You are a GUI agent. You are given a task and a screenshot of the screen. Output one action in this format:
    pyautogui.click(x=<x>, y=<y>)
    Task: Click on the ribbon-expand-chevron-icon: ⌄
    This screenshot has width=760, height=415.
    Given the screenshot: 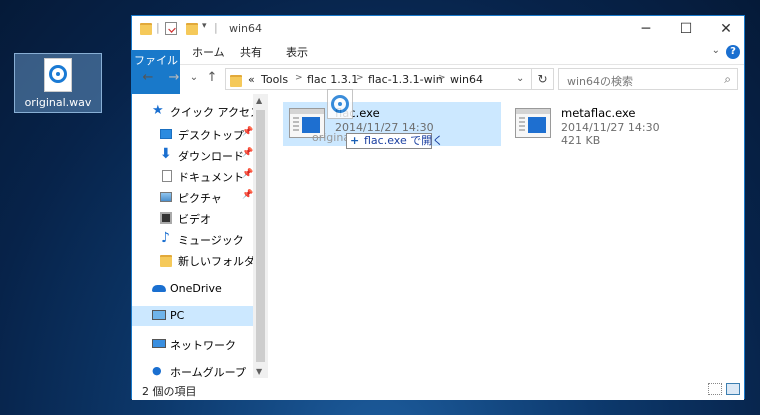 What is the action you would take?
    pyautogui.click(x=716, y=50)
    